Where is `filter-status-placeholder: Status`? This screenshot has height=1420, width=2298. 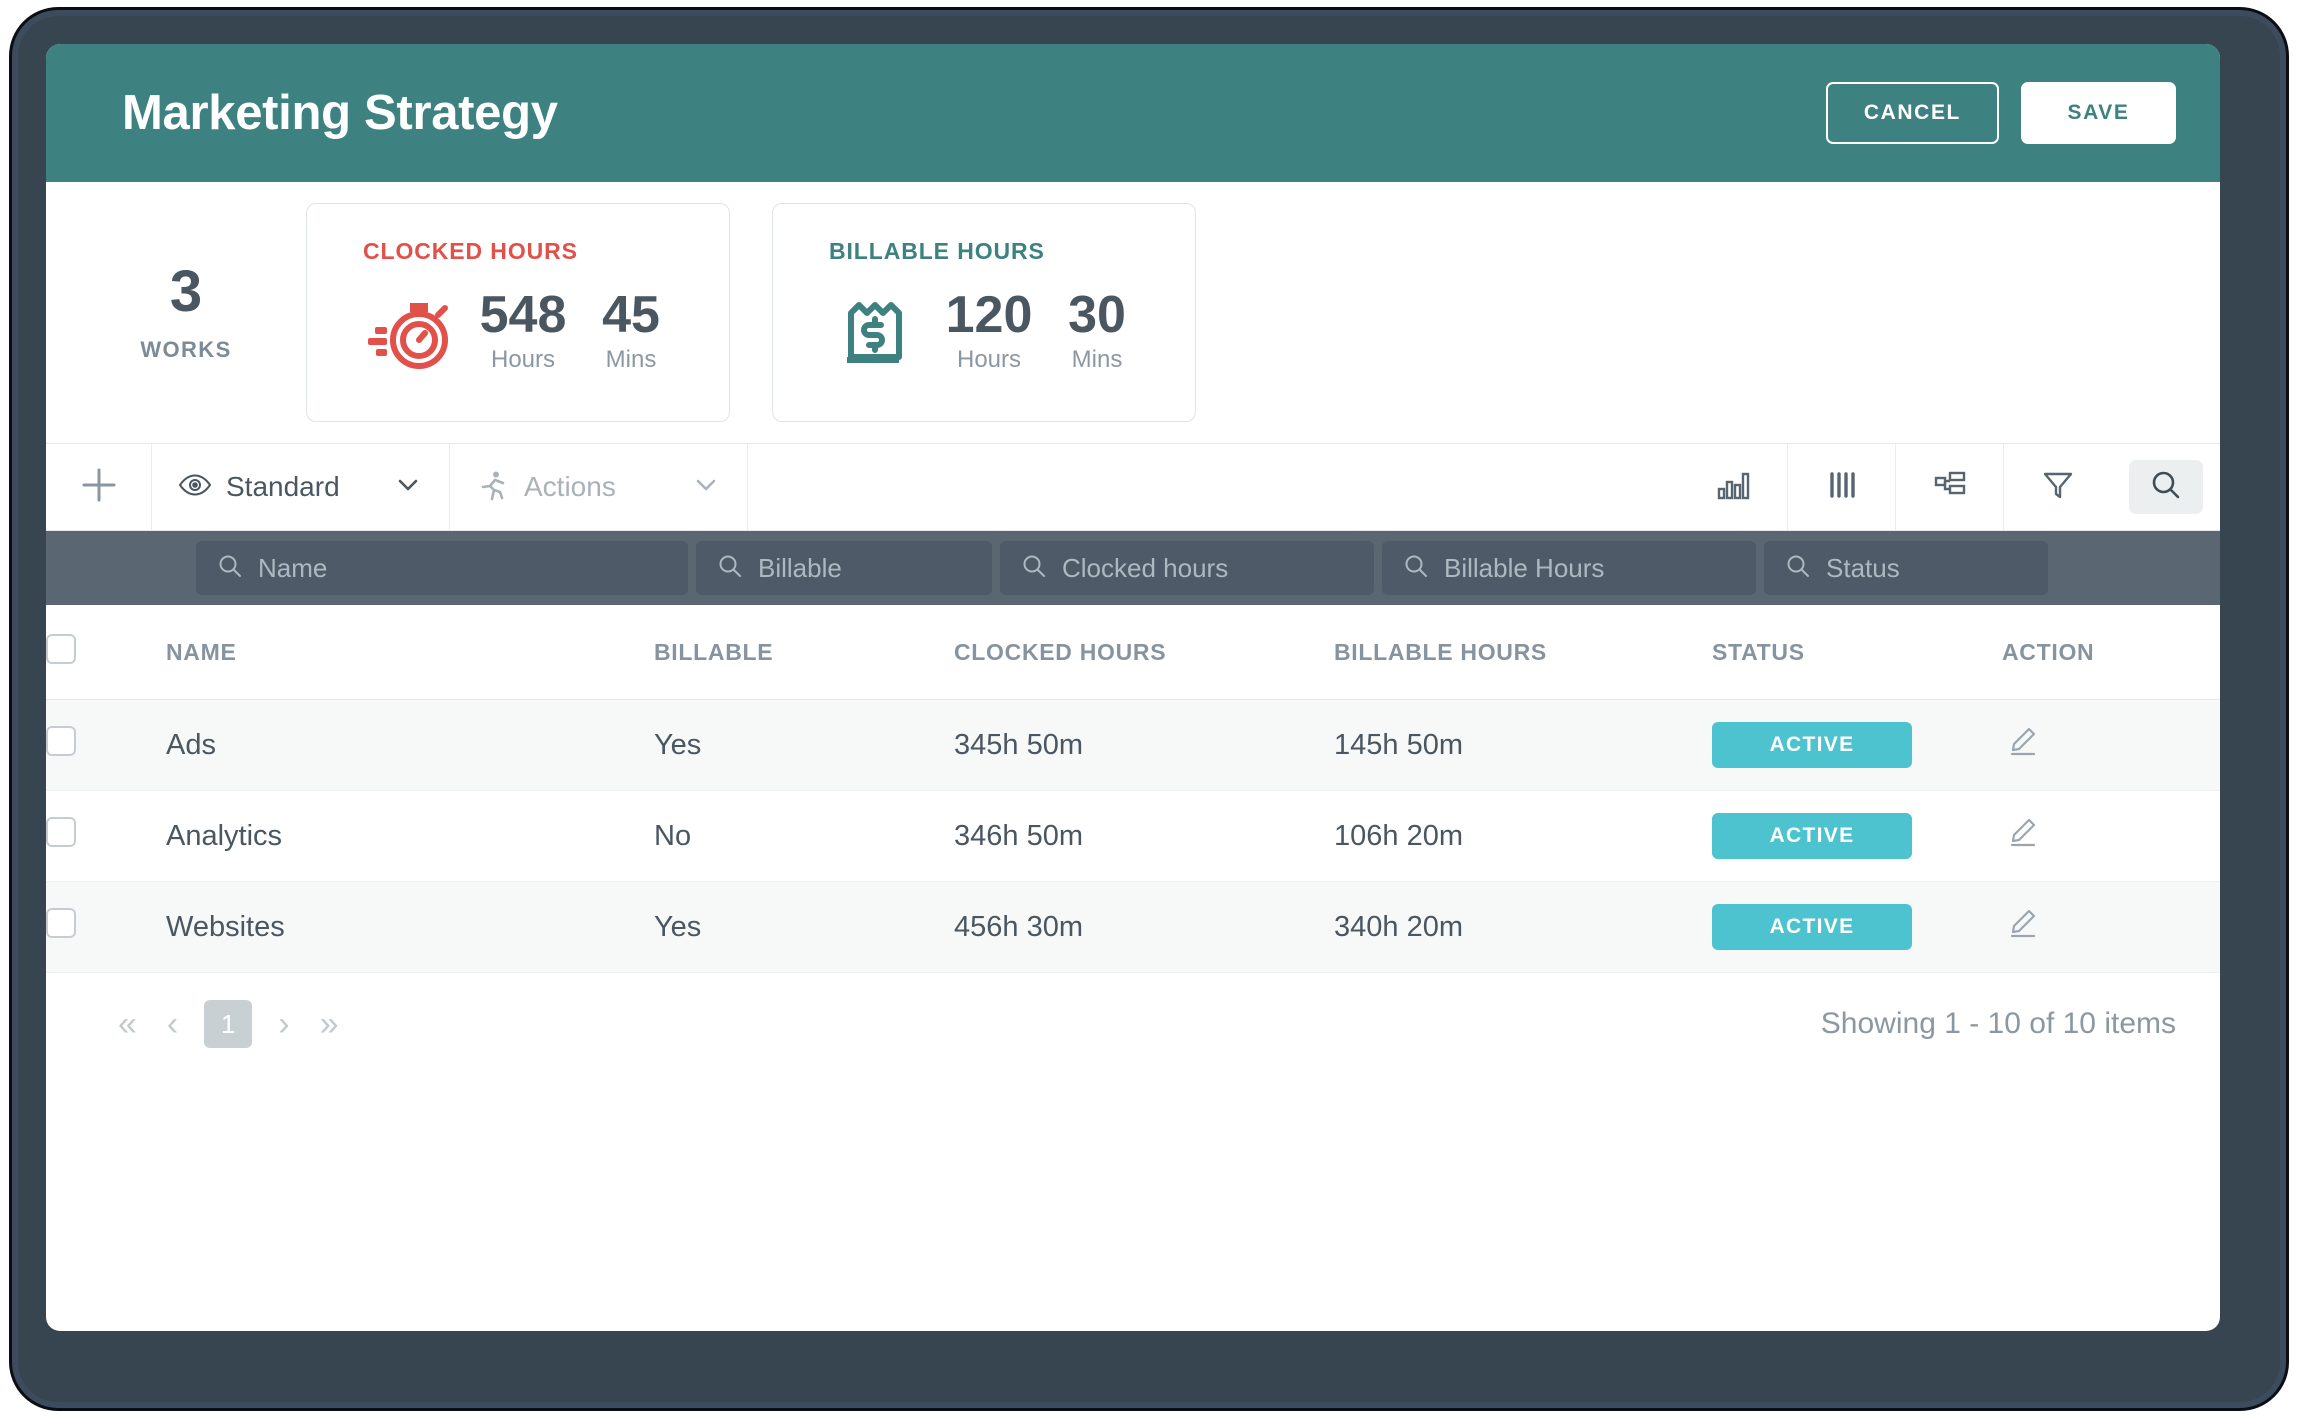
filter-status-placeholder: Status is located at coordinates (1863, 567).